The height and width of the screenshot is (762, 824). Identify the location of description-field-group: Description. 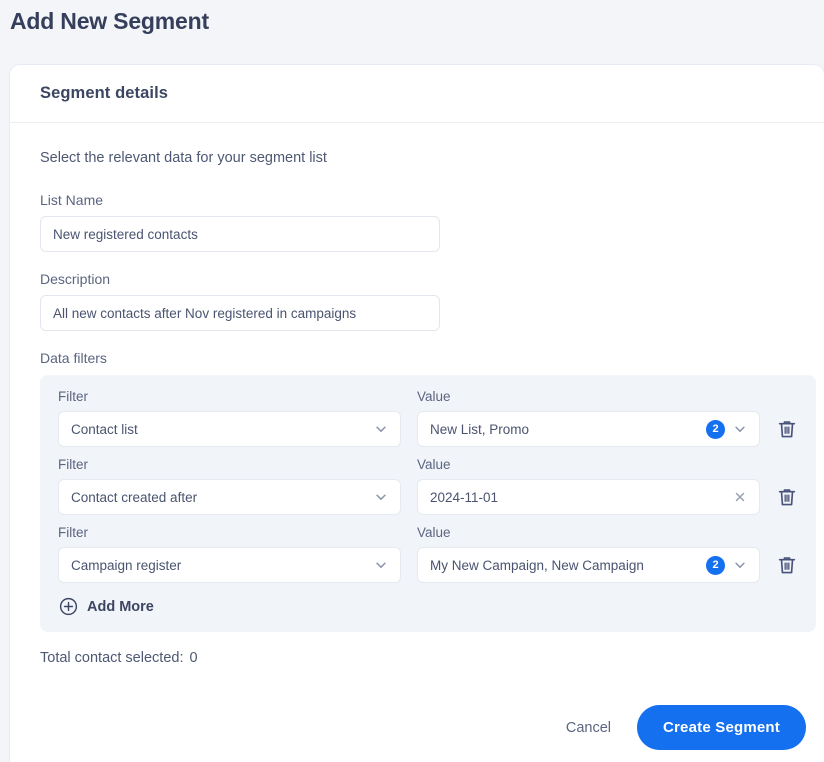
(417, 301).